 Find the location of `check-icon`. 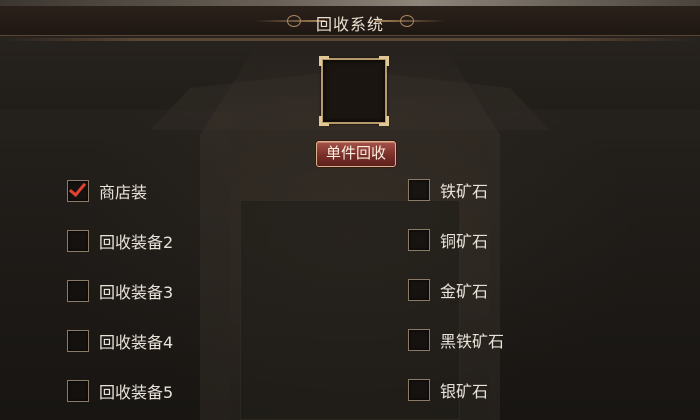

check-icon is located at coordinates (77, 188).